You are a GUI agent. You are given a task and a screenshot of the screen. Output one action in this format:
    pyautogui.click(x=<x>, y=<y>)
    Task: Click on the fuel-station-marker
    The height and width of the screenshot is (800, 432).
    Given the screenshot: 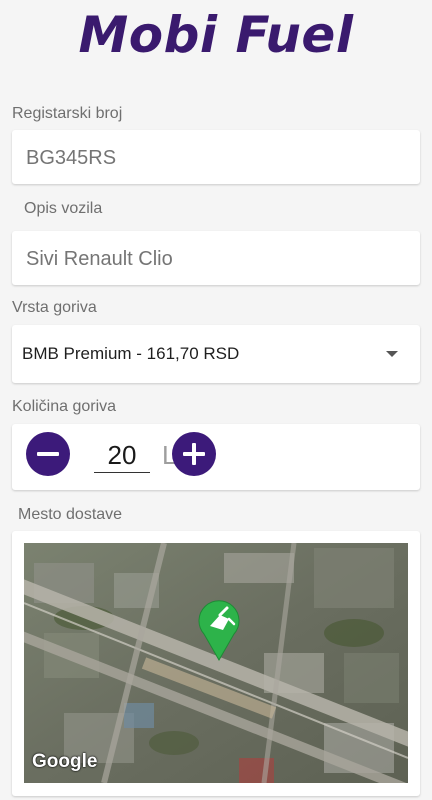 What is the action you would take?
    pyautogui.click(x=219, y=630)
    